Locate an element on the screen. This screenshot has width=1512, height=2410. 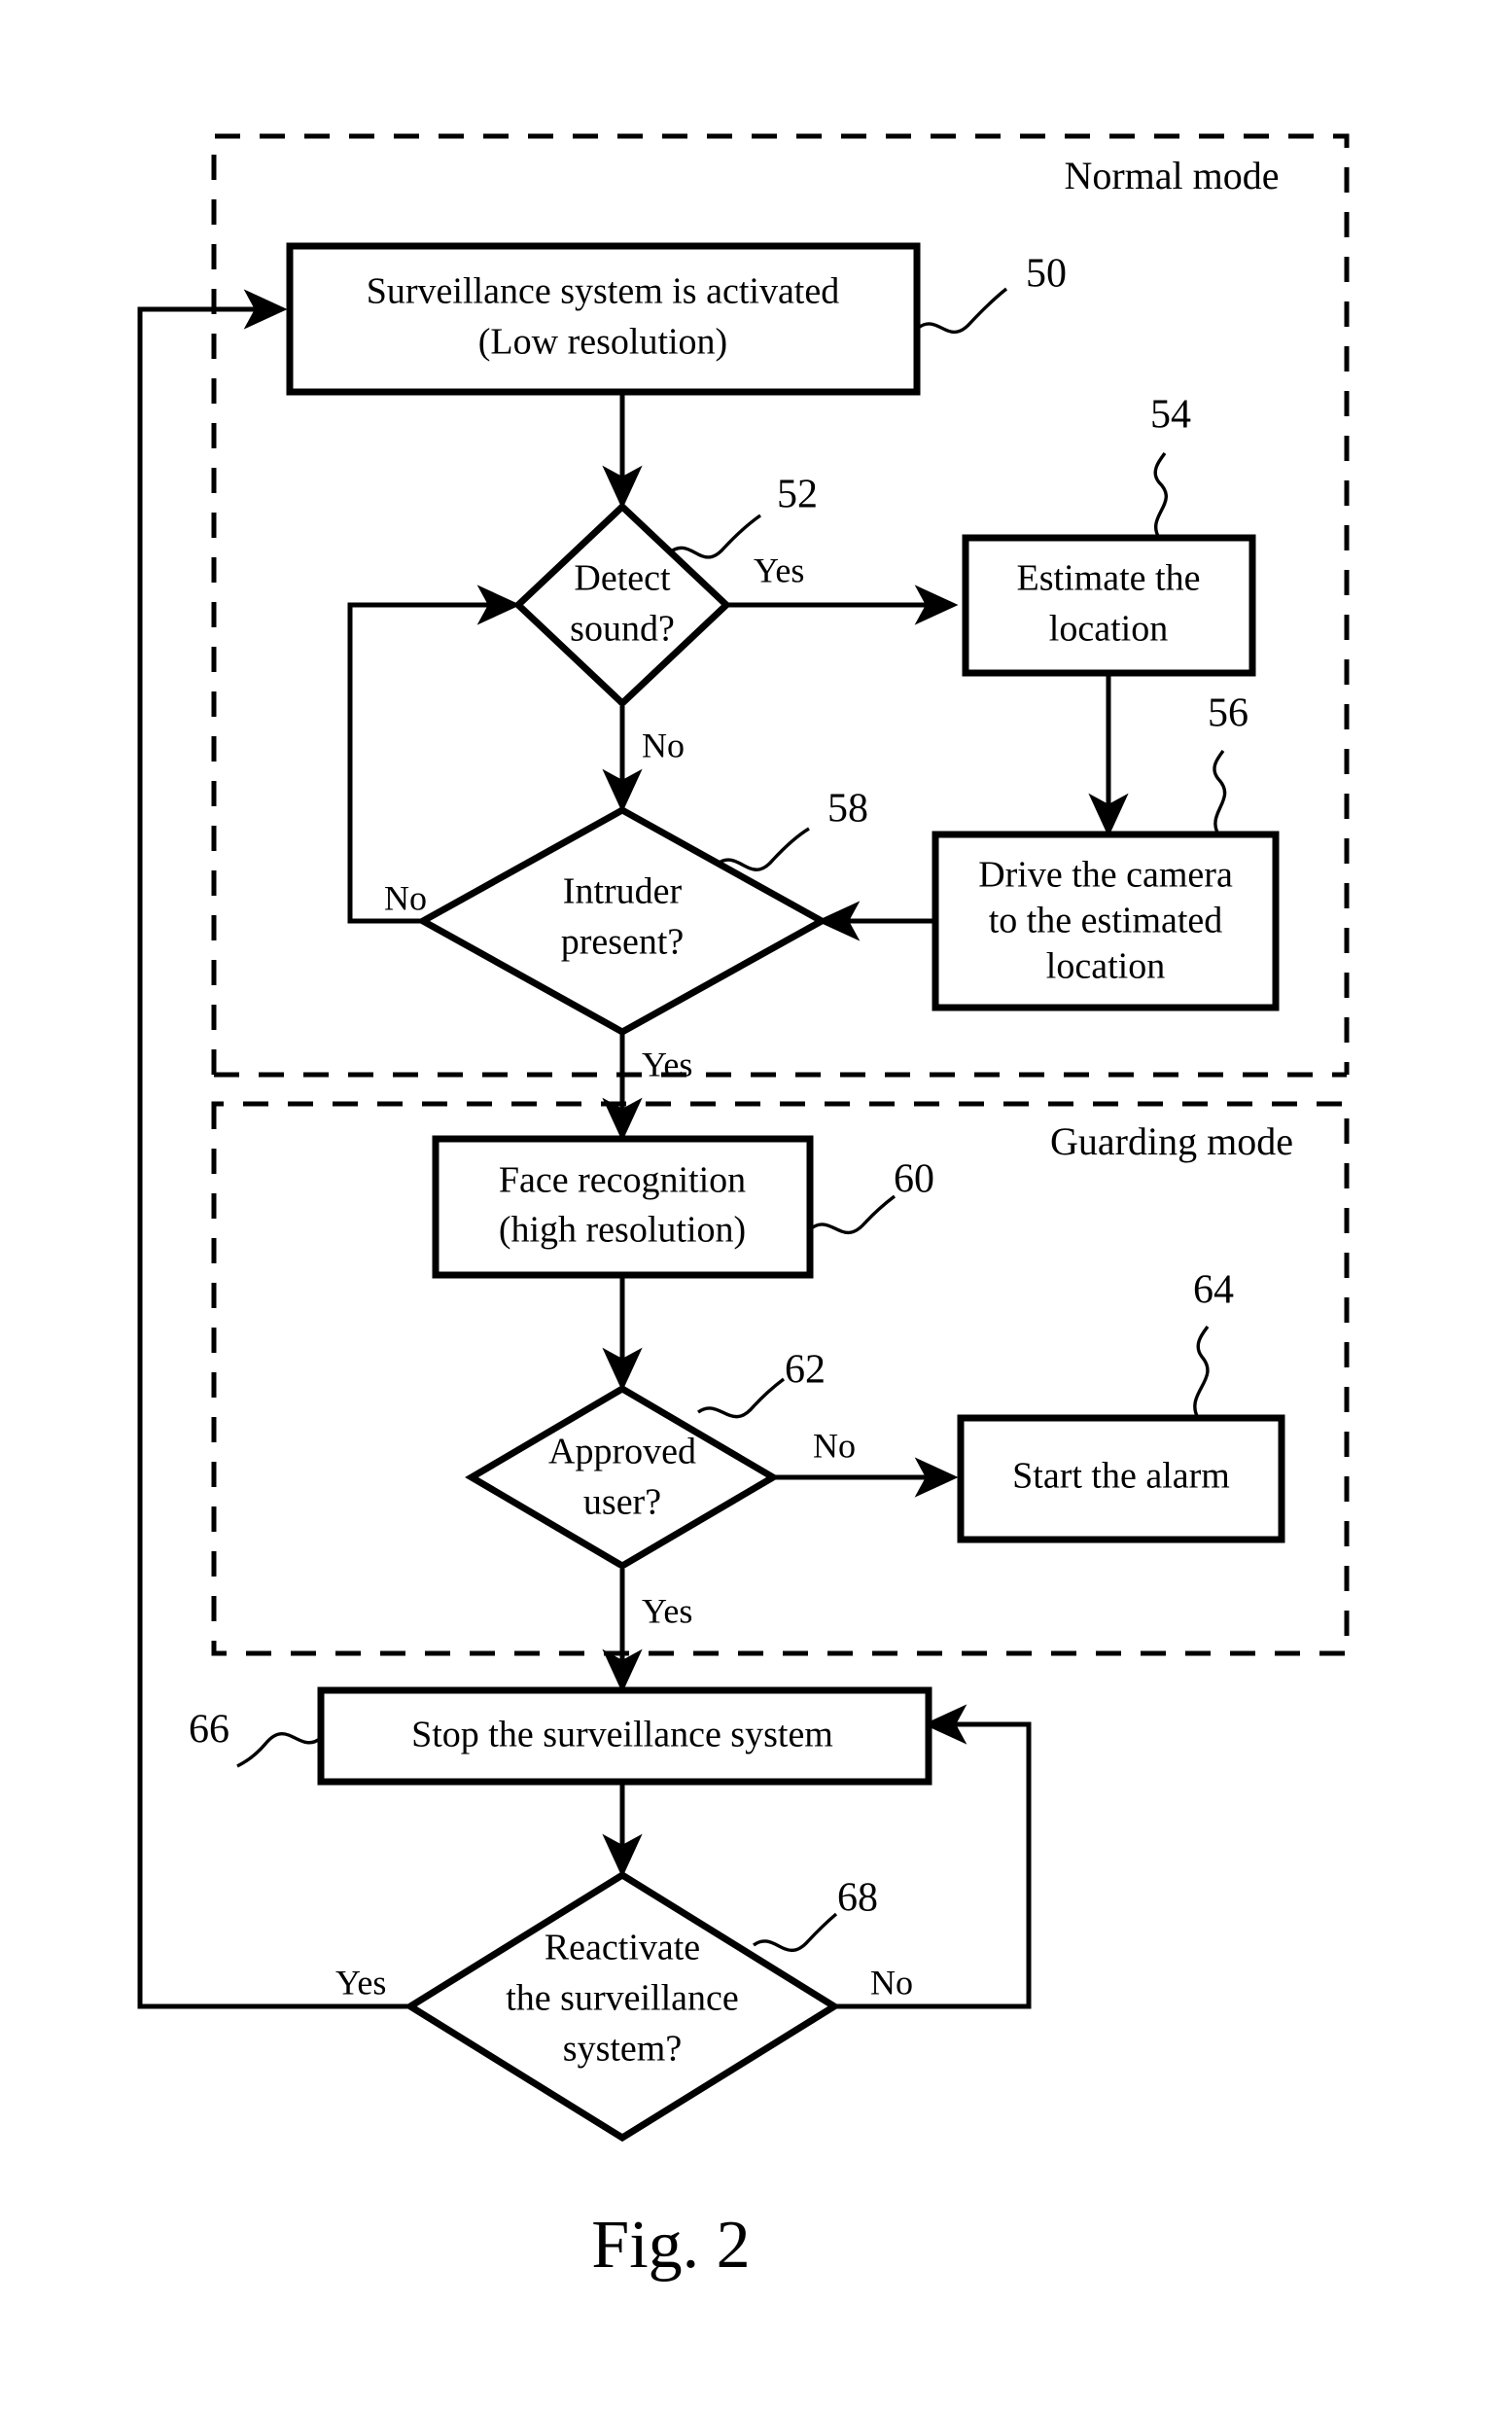
ref-number-58: 58 is located at coordinates (847, 809).